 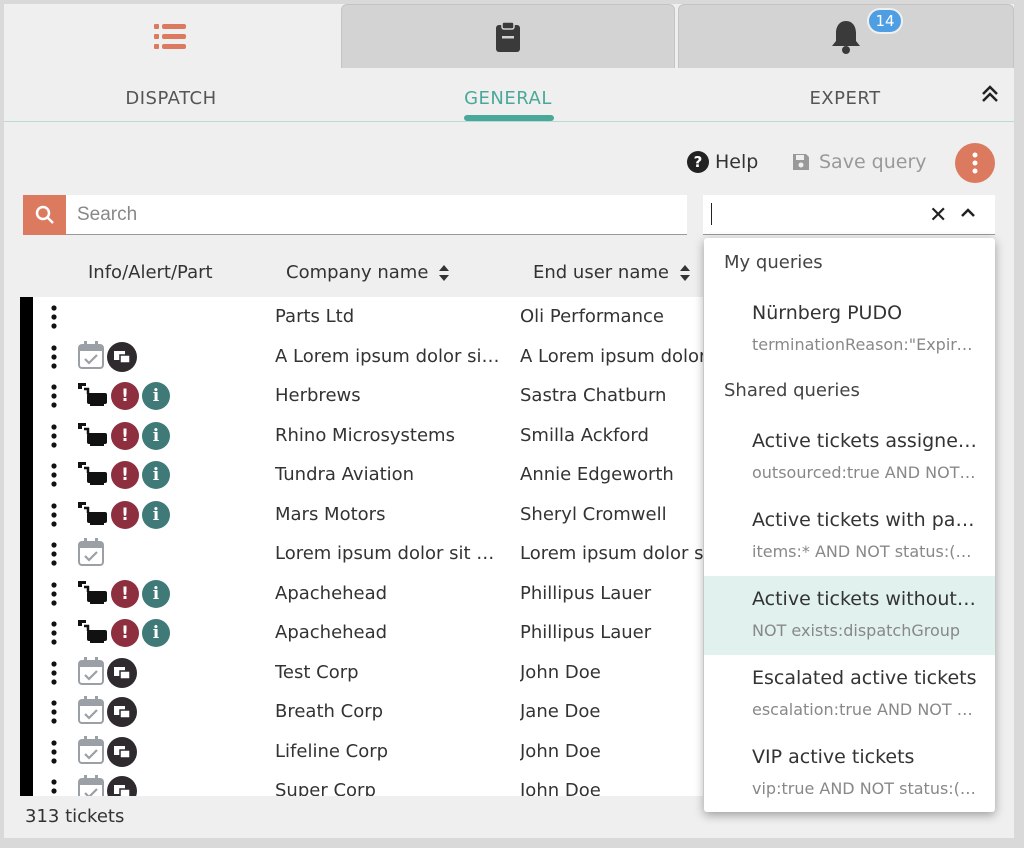 What do you see at coordinates (711, 214) in the screenshot?
I see `text-caret` at bounding box center [711, 214].